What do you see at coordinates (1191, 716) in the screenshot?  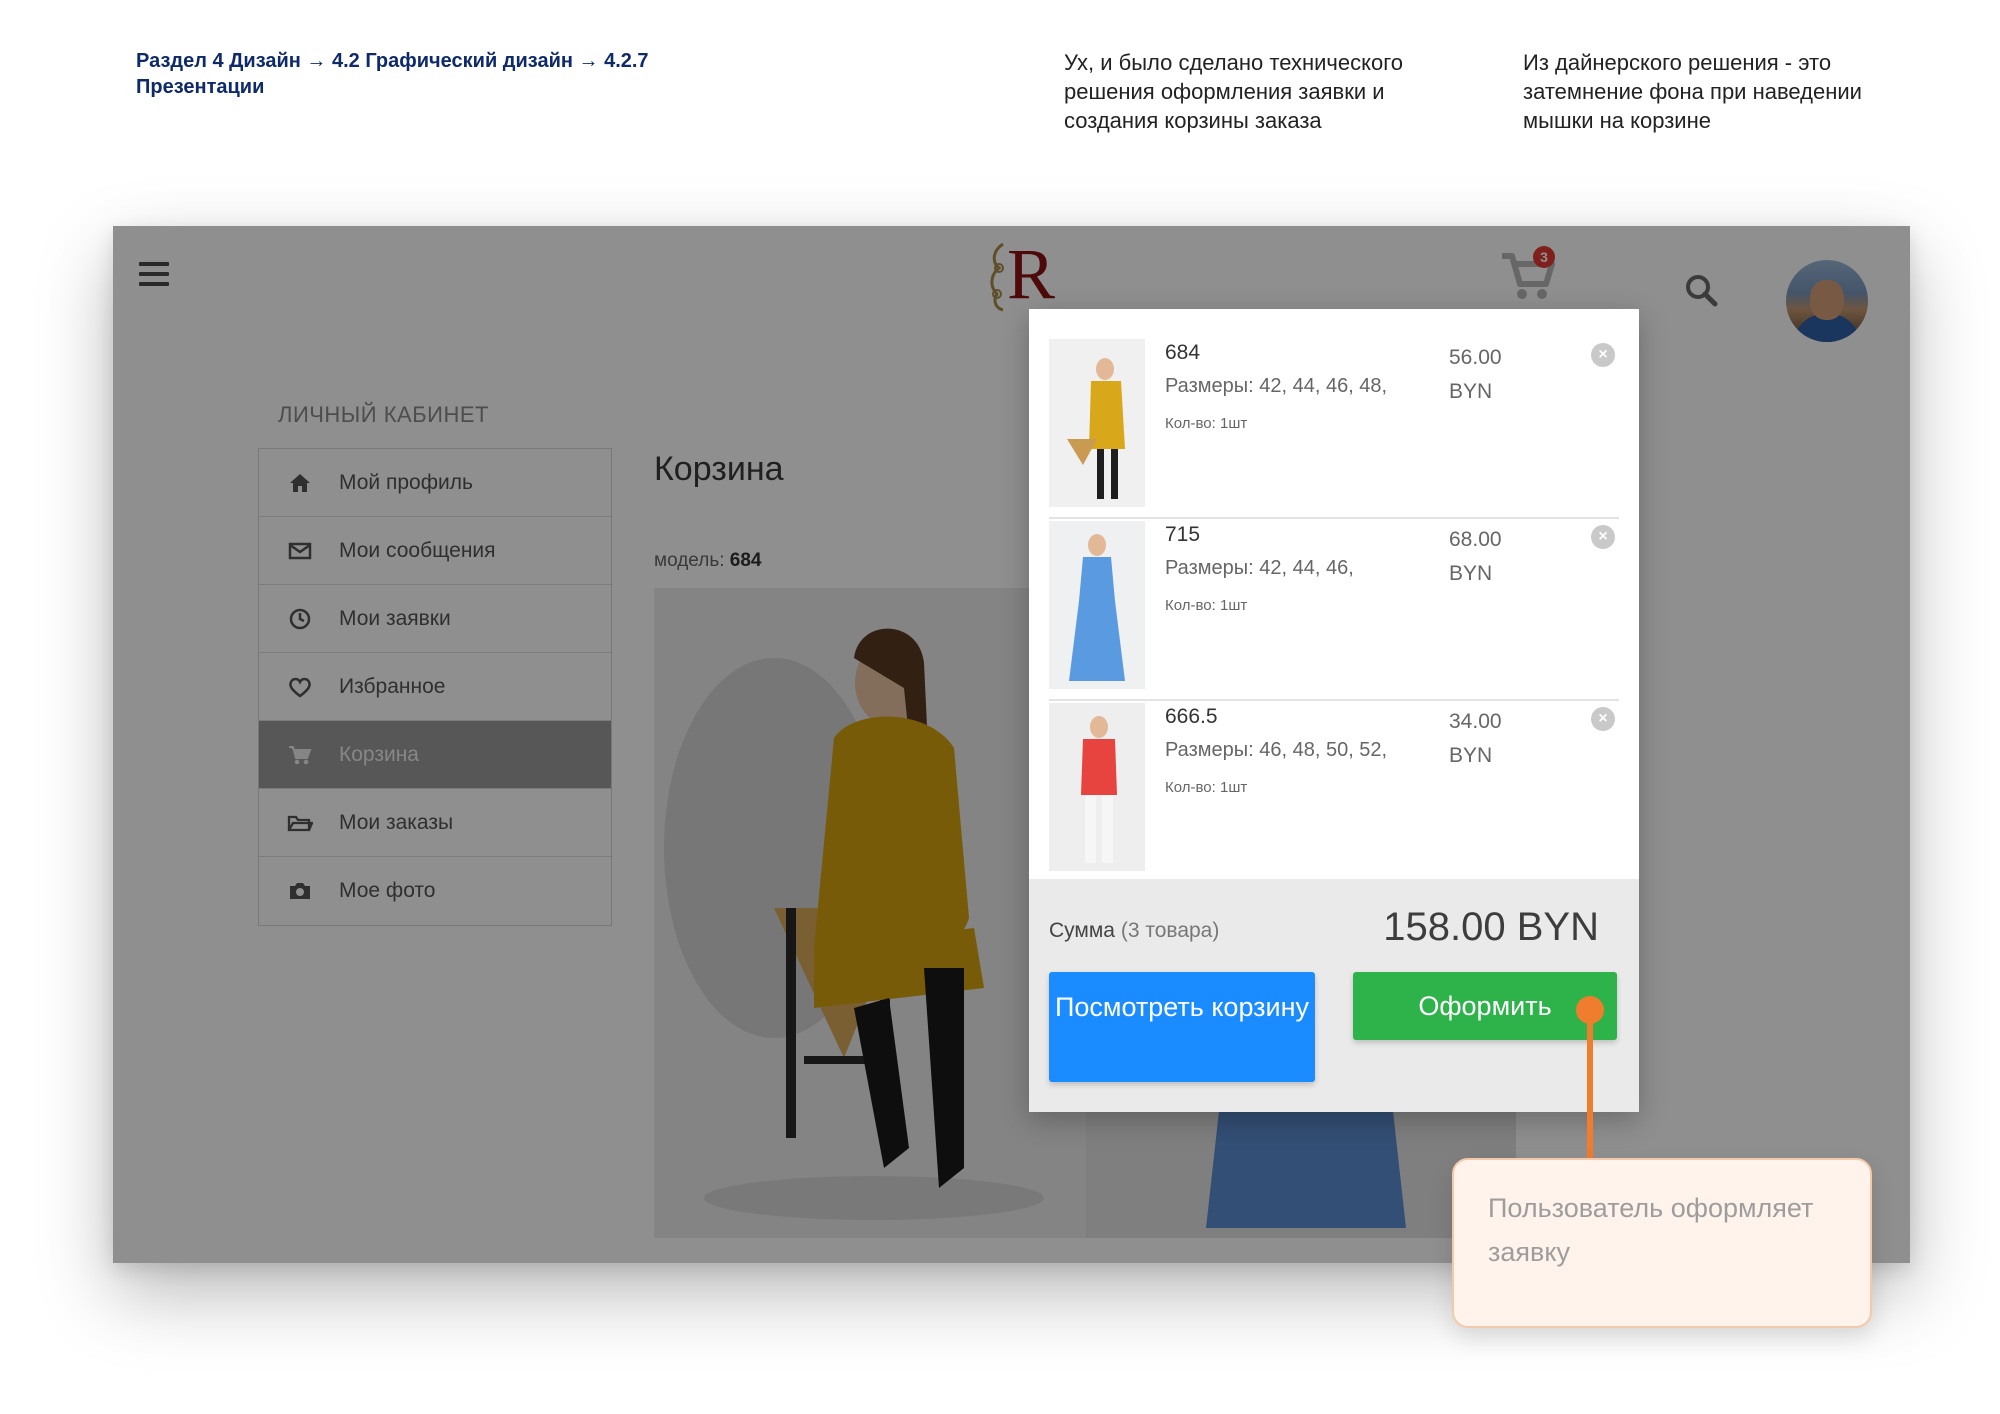 I see `cart-item-name: 666.5` at bounding box center [1191, 716].